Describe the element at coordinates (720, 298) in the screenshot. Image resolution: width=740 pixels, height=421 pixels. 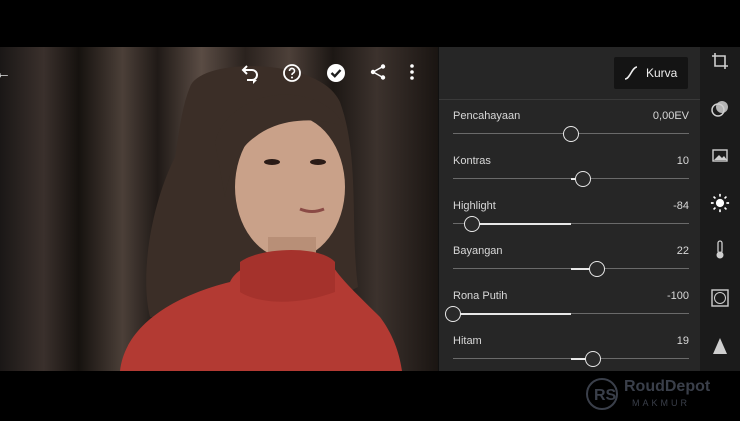
I see `vignette-icon` at that location.